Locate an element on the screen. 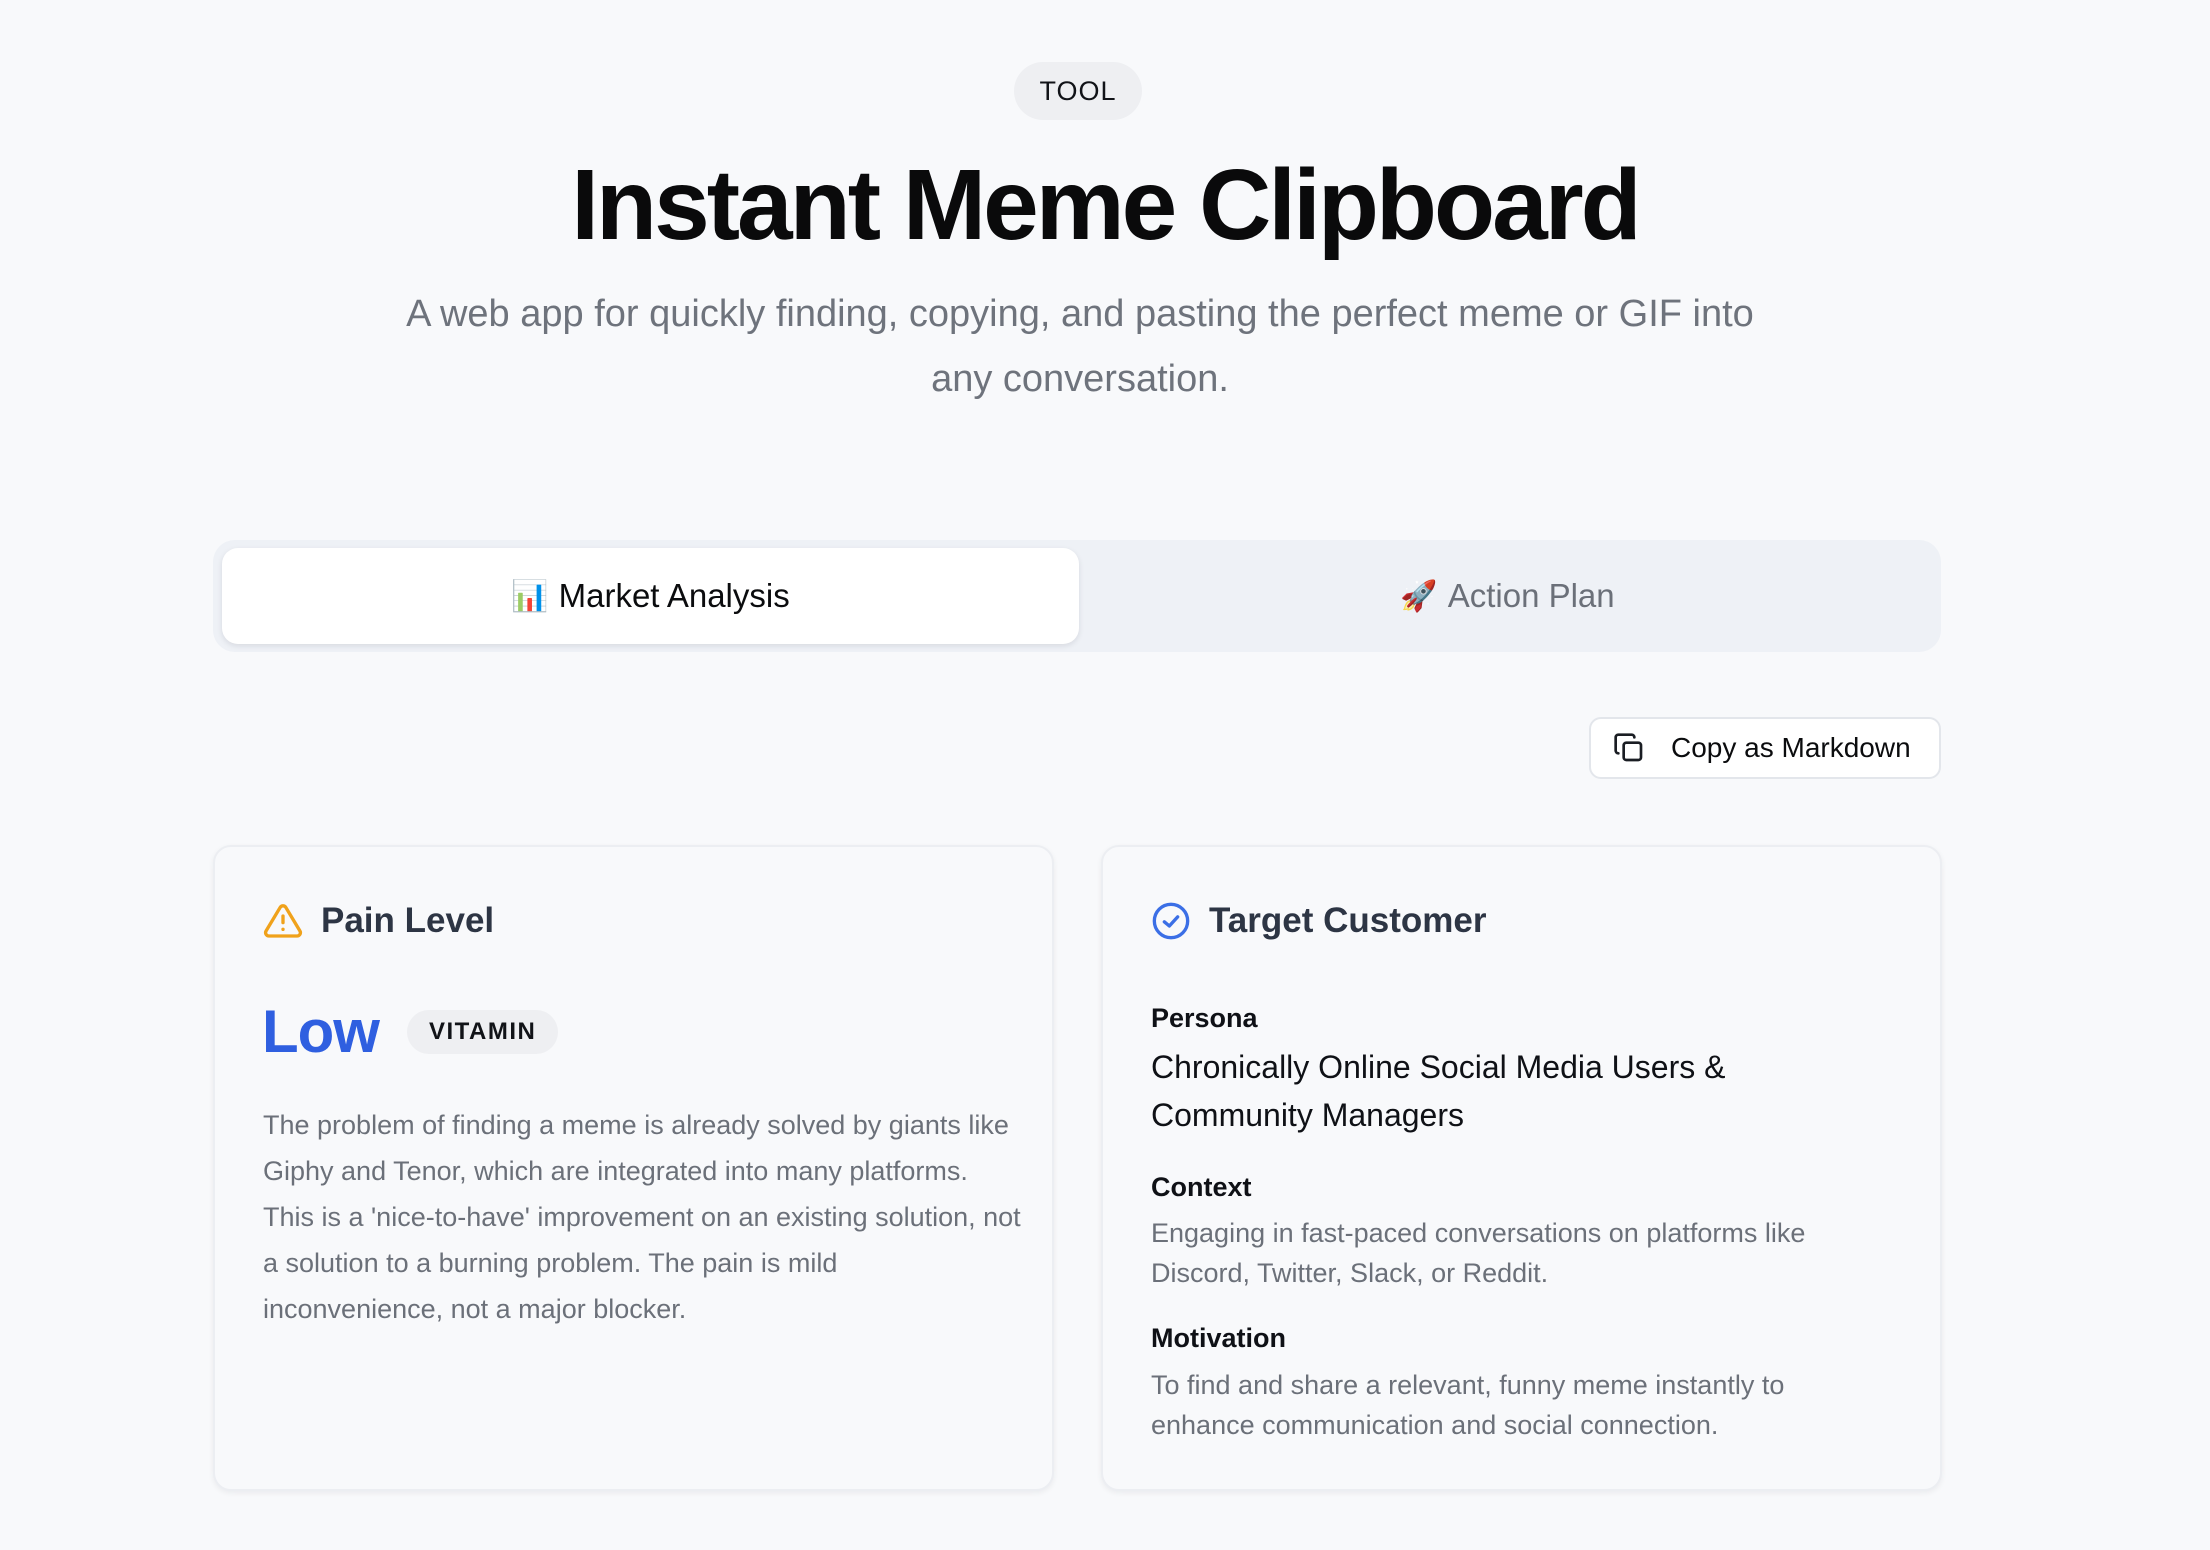  category-badge: TOOL is located at coordinates (1078, 91).